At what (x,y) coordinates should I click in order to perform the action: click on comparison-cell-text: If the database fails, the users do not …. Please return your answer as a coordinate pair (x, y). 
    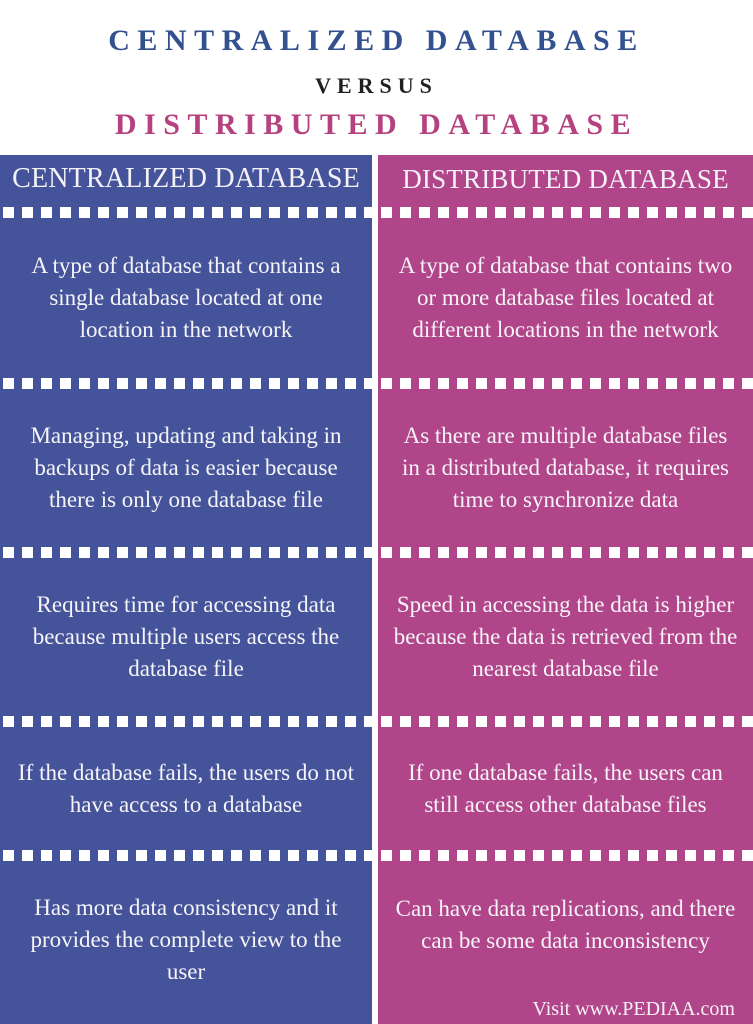
    Looking at the image, I should click on (186, 788).